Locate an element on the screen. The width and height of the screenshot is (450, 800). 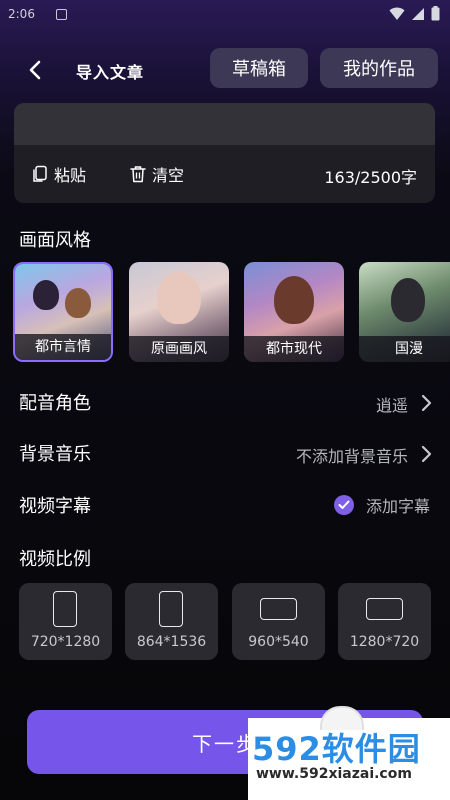
article-text-area is located at coordinates (224, 124).